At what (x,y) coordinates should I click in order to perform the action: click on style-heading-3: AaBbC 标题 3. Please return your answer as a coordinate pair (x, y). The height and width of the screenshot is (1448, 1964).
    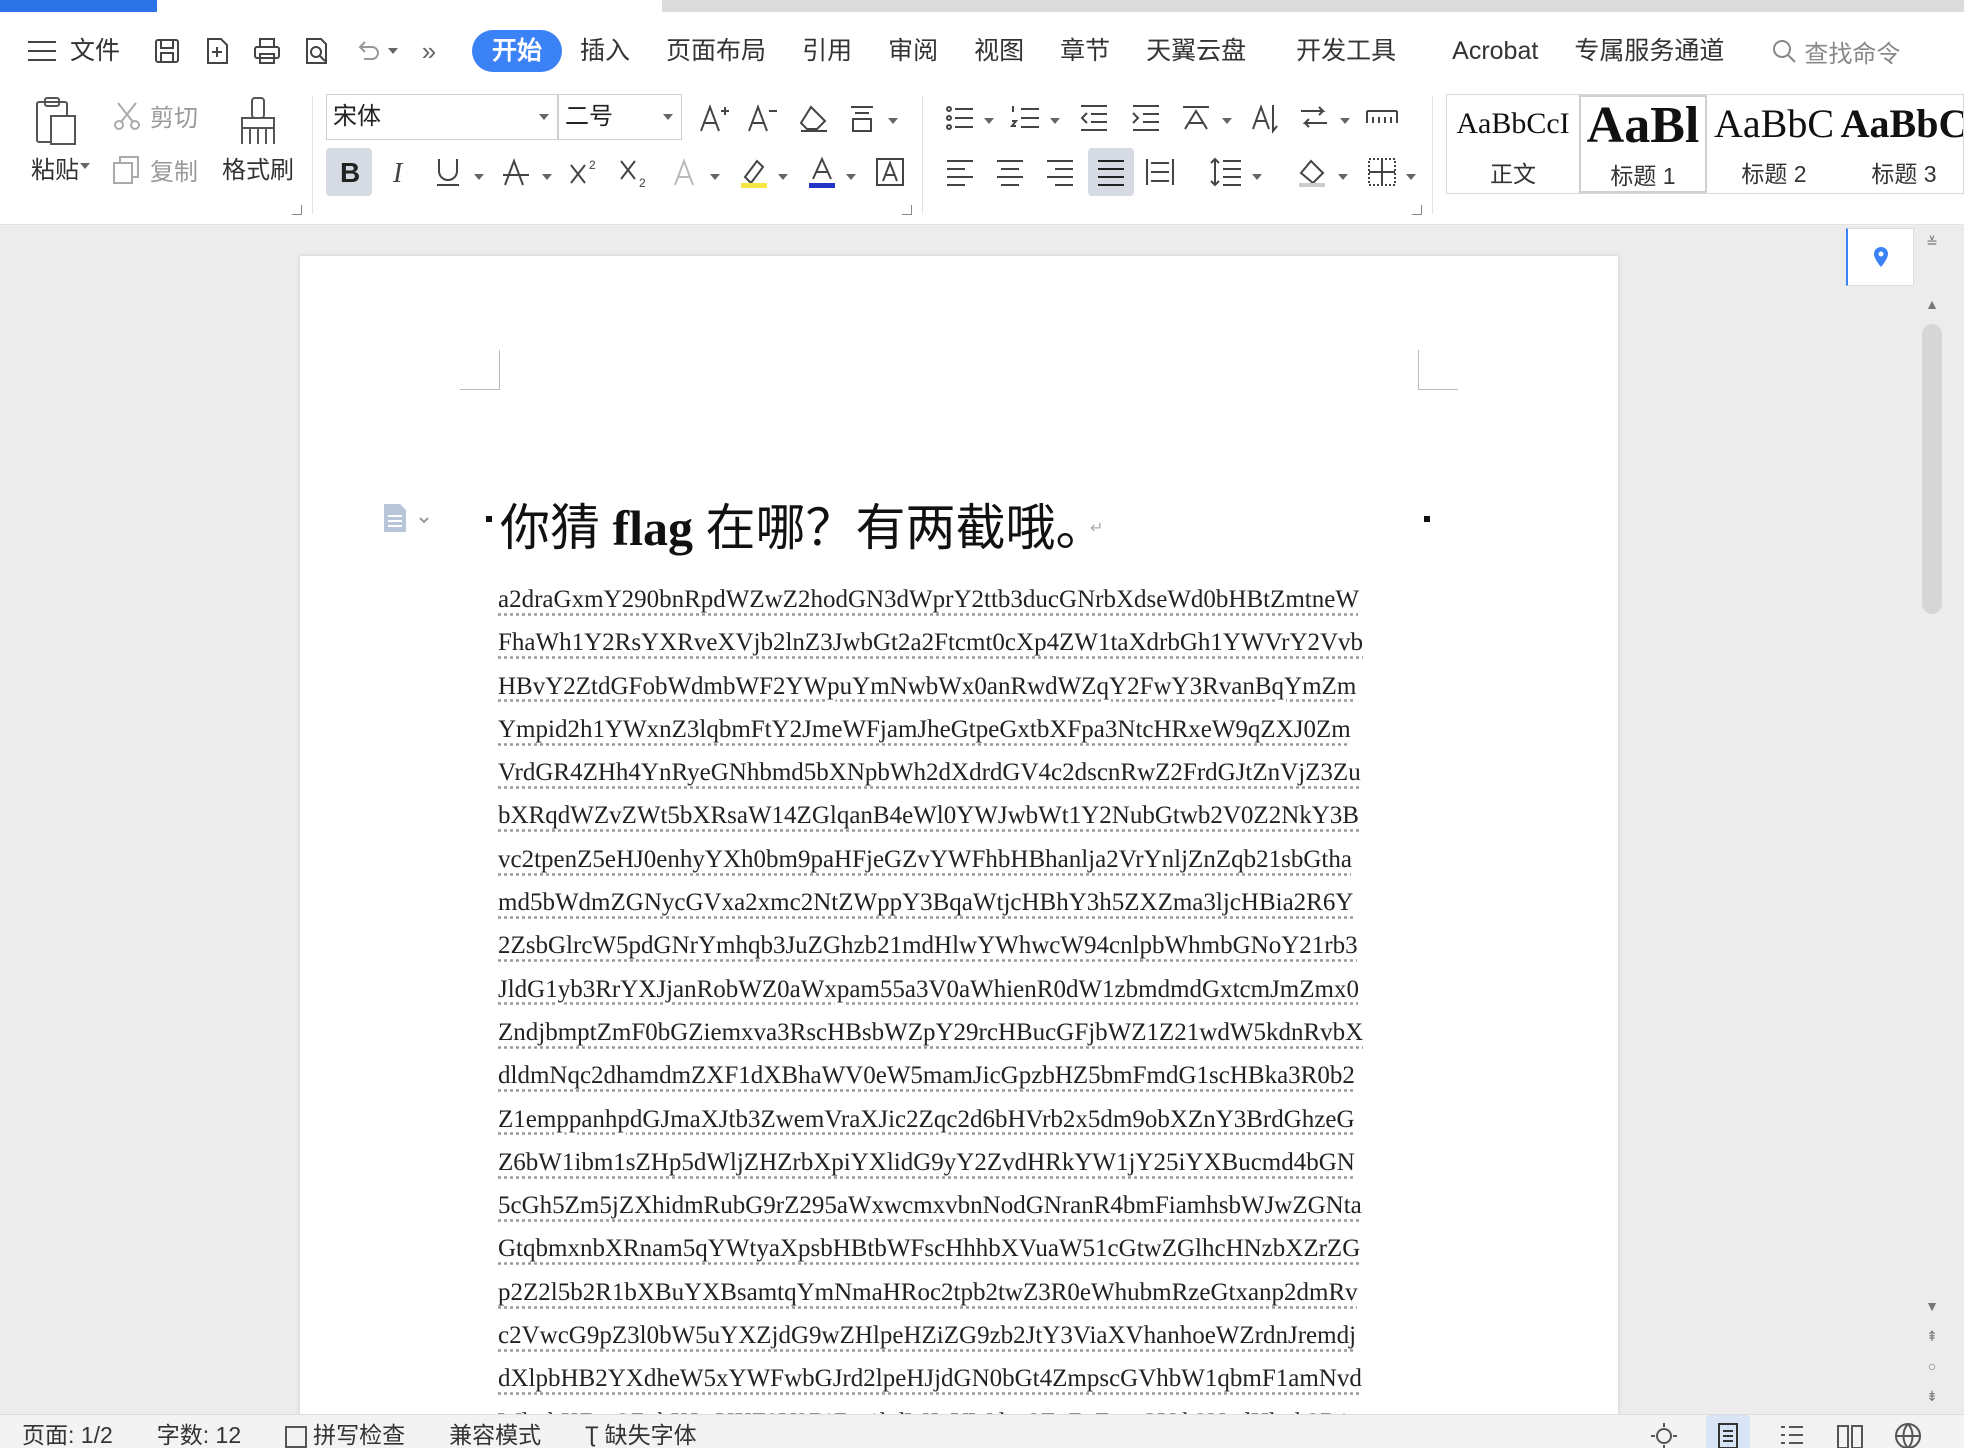
    Looking at the image, I should click on (1901, 144).